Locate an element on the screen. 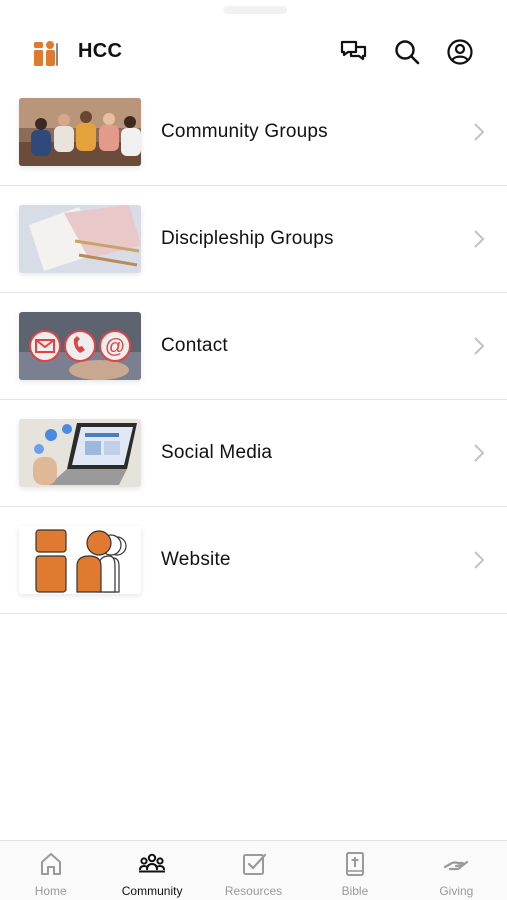 This screenshot has width=507, height=900. list-item-discipleship-groups: Discipleship Groups is located at coordinates (253, 239).